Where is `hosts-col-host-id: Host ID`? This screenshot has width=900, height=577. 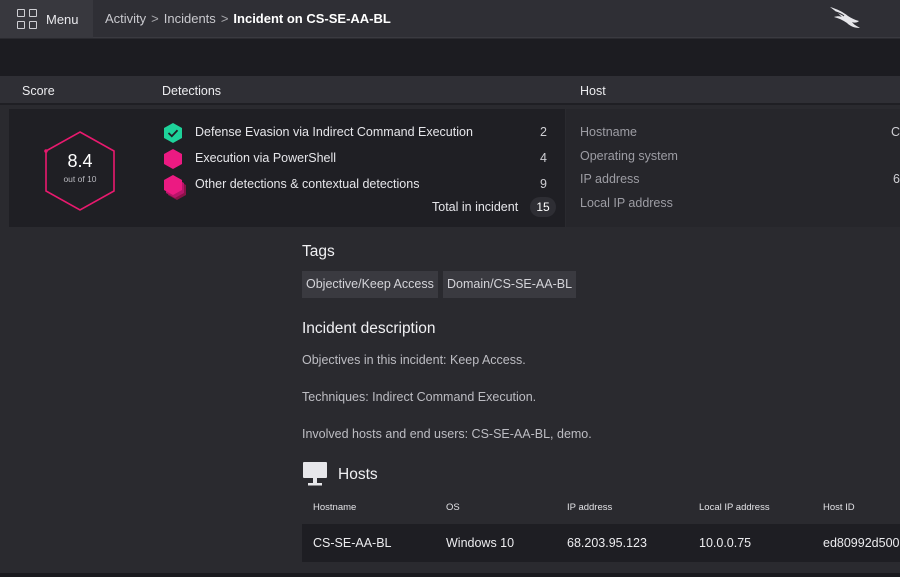 hosts-col-host-id: Host ID is located at coordinates (839, 507).